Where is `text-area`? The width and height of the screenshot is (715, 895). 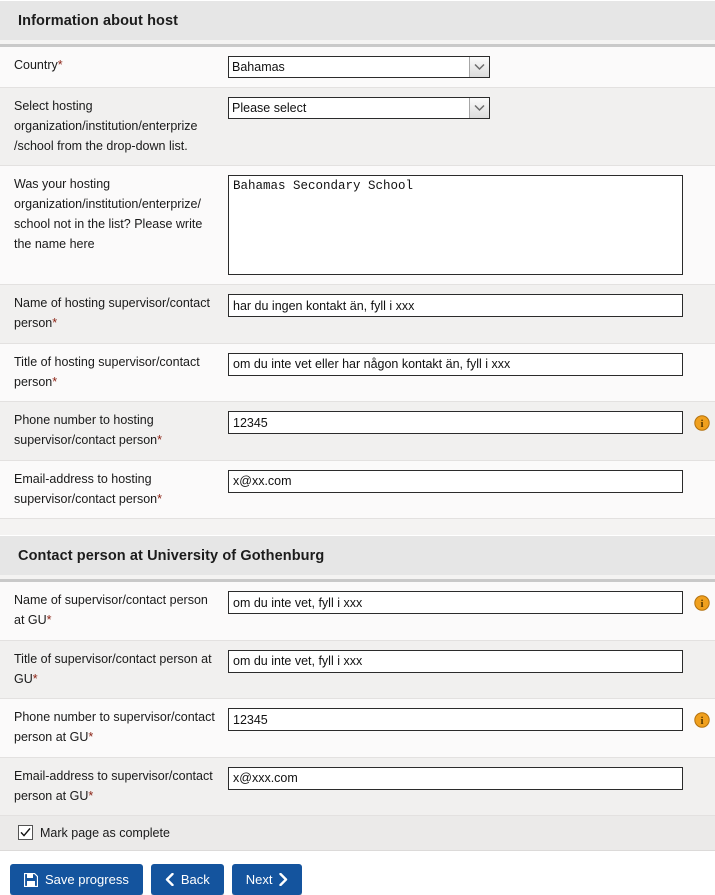
text-area is located at coordinates (455, 225).